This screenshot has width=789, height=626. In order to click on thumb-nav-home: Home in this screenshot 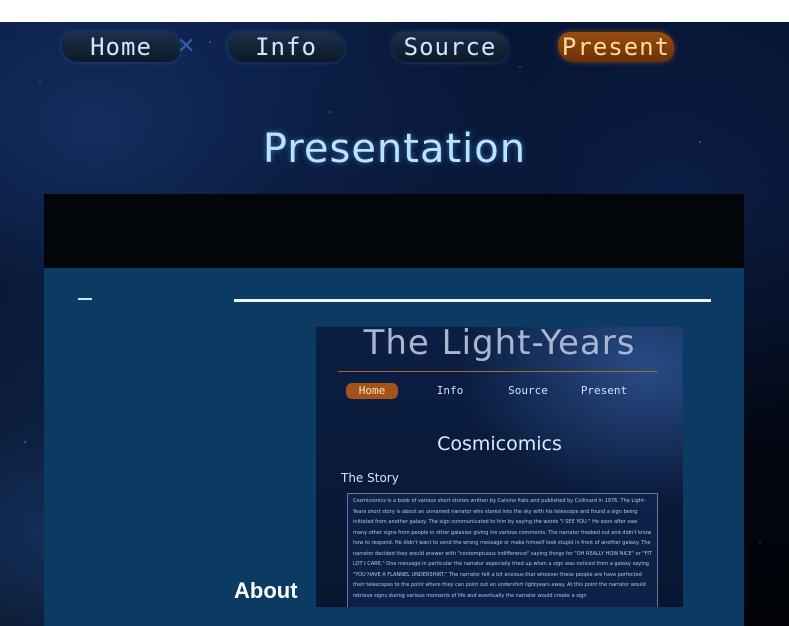, I will do `click(372, 391)`.